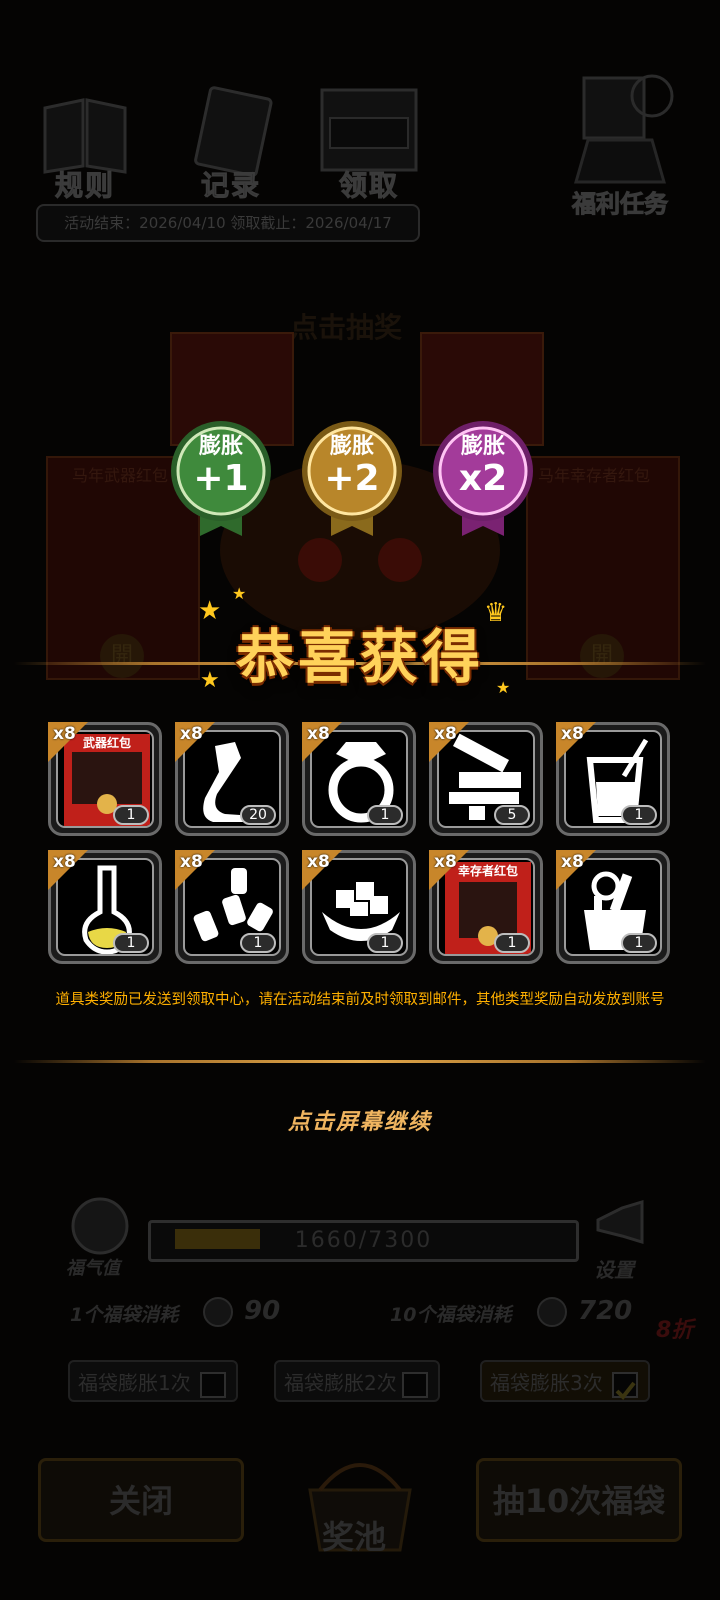  Describe the element at coordinates (614, 1268) in the screenshot. I see `settings-button: 设置` at that location.